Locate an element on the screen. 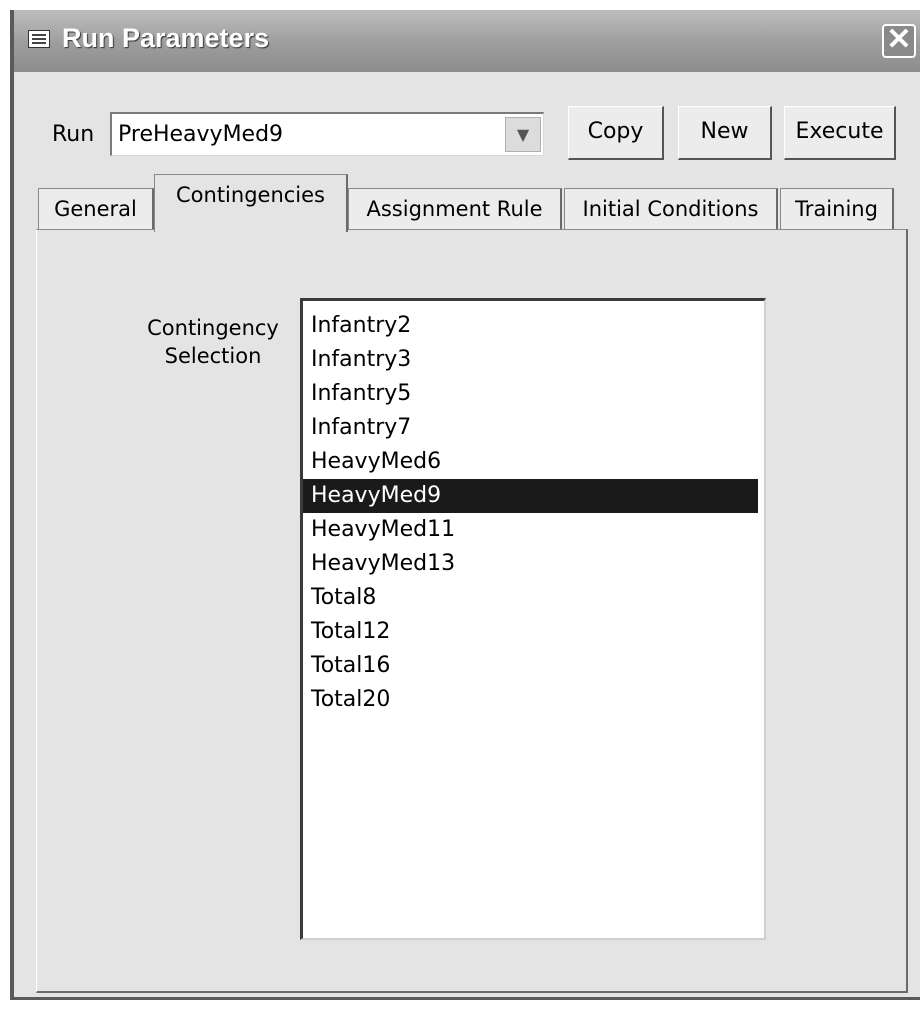 This screenshot has height=1010, width=923. execute-button: Execute is located at coordinates (840, 133).